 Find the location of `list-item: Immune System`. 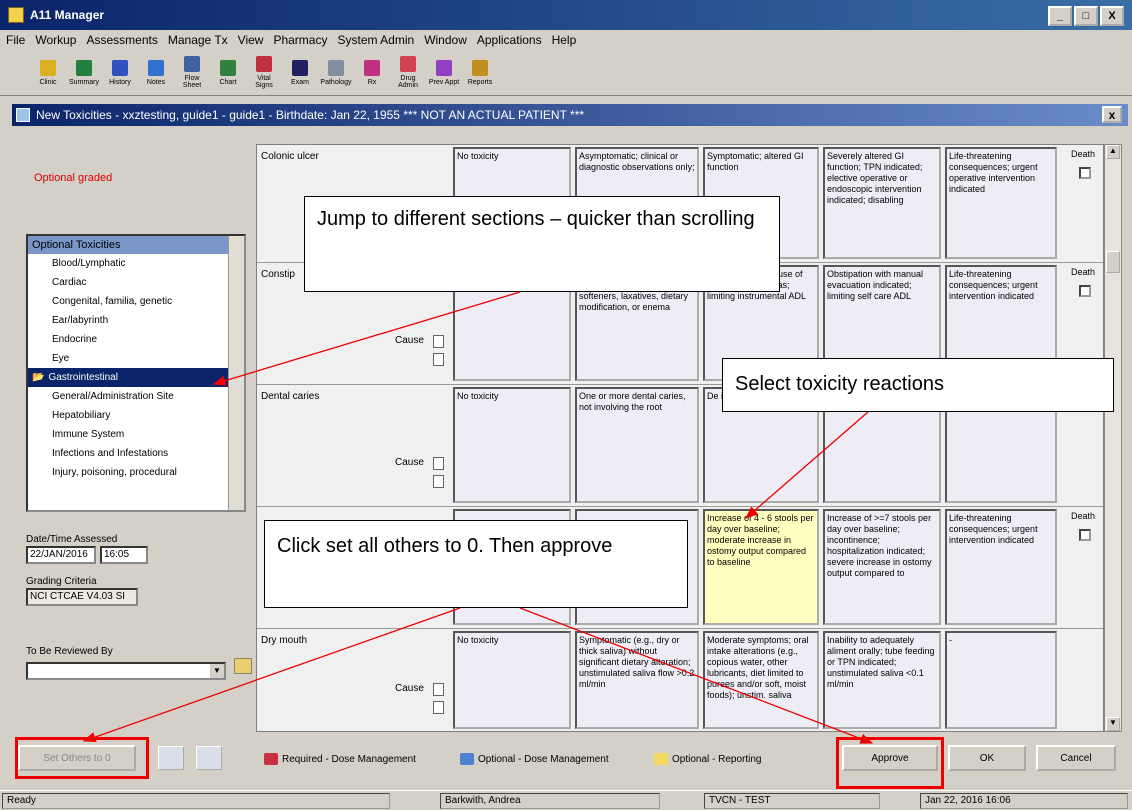

list-item: Immune System is located at coordinates (136, 434).